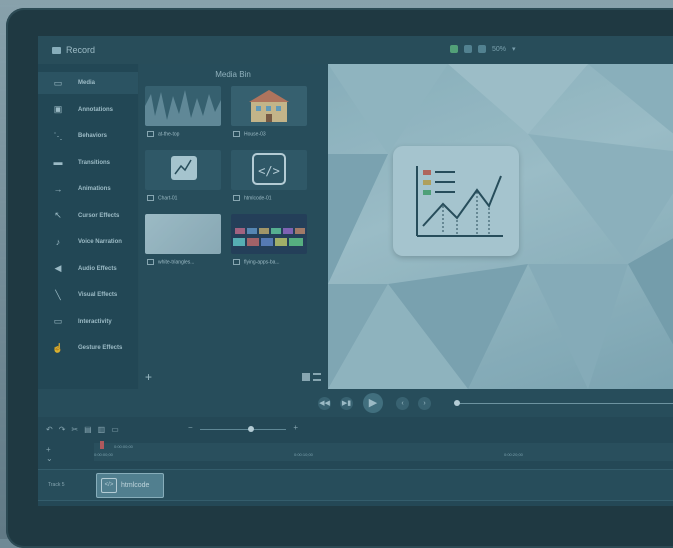 The image size is (673, 548). I want to click on previous-button: ‹, so click(402, 403).